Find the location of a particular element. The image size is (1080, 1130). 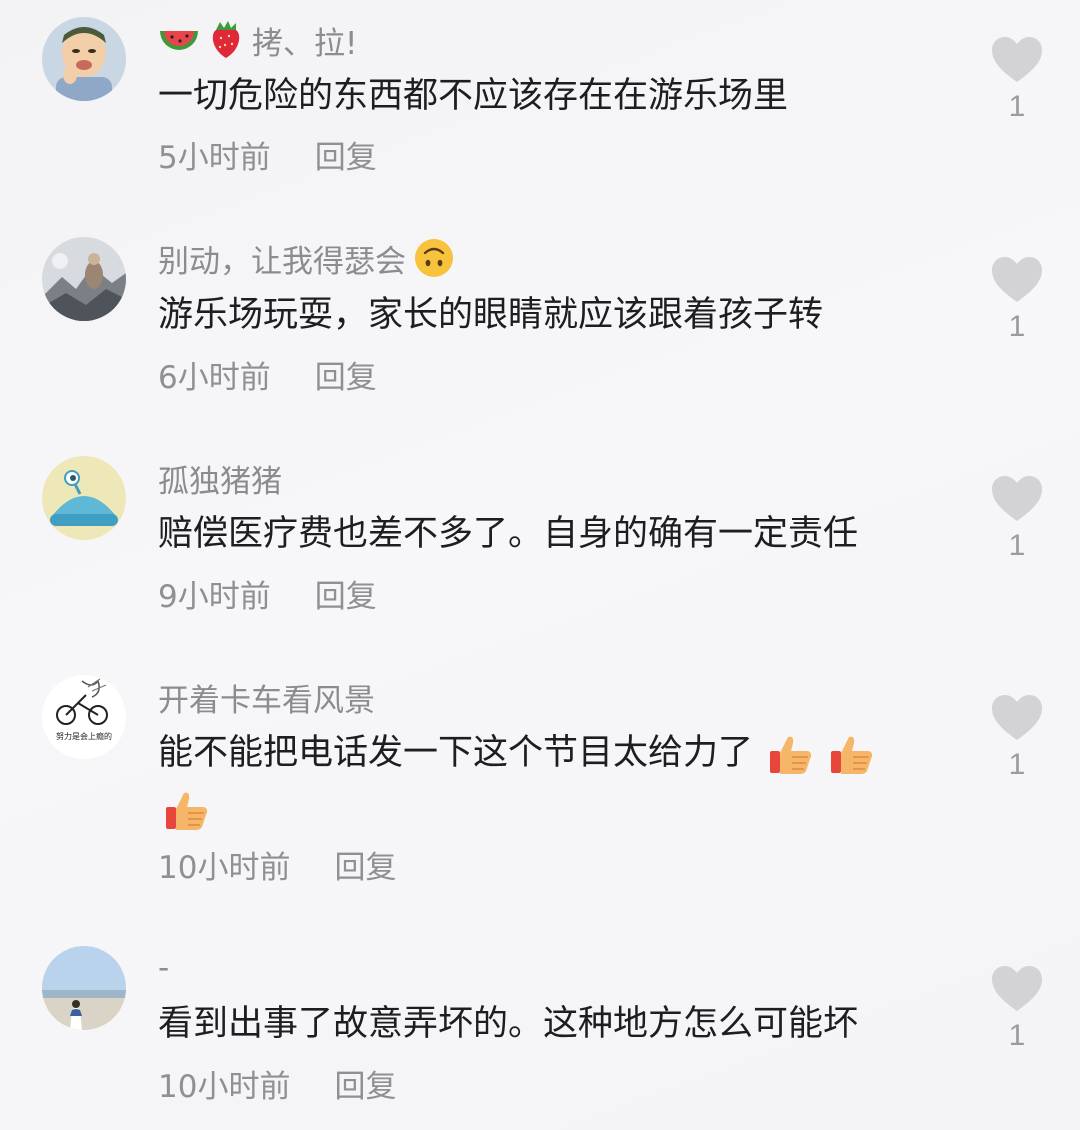

username-label: 拷、拉! is located at coordinates (305, 43).